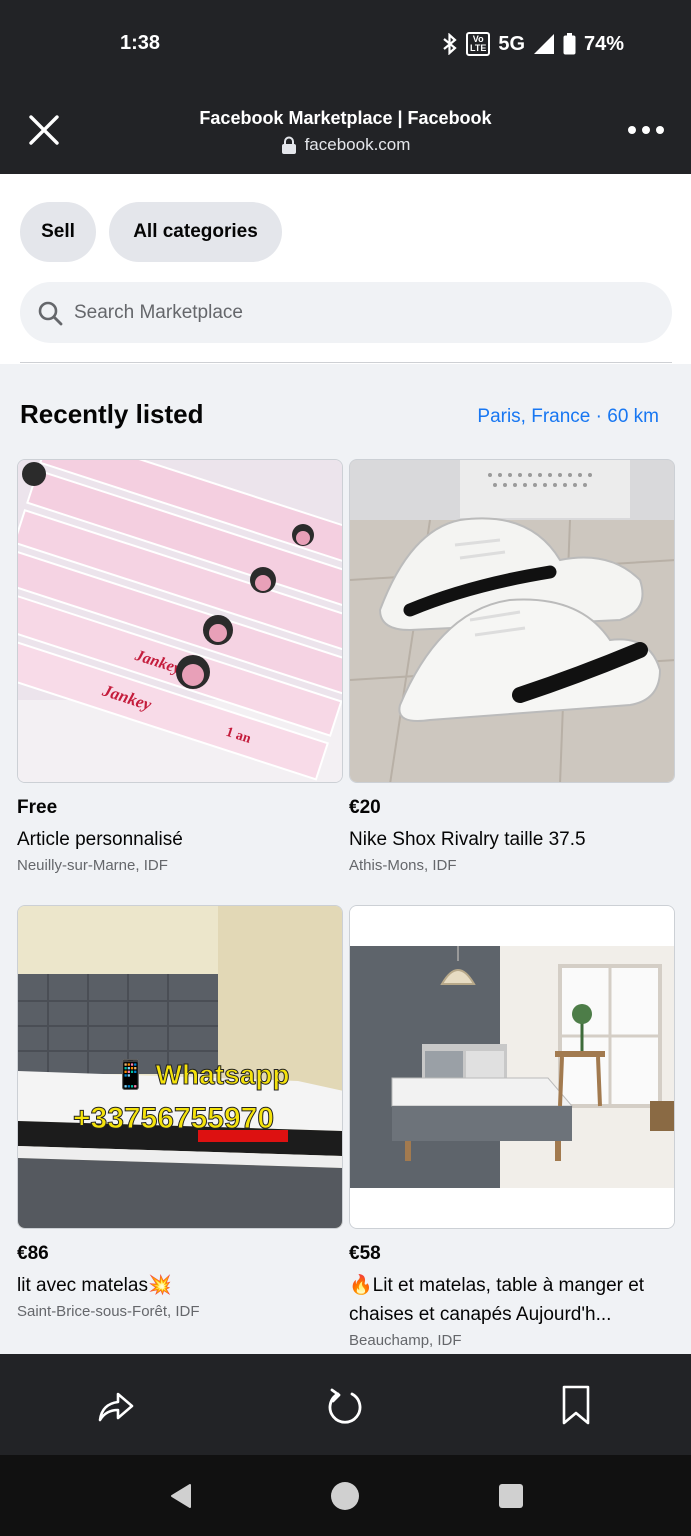 This screenshot has height=1536, width=691. I want to click on listing-image: Jankey Jankey 1 an, so click(180, 621).